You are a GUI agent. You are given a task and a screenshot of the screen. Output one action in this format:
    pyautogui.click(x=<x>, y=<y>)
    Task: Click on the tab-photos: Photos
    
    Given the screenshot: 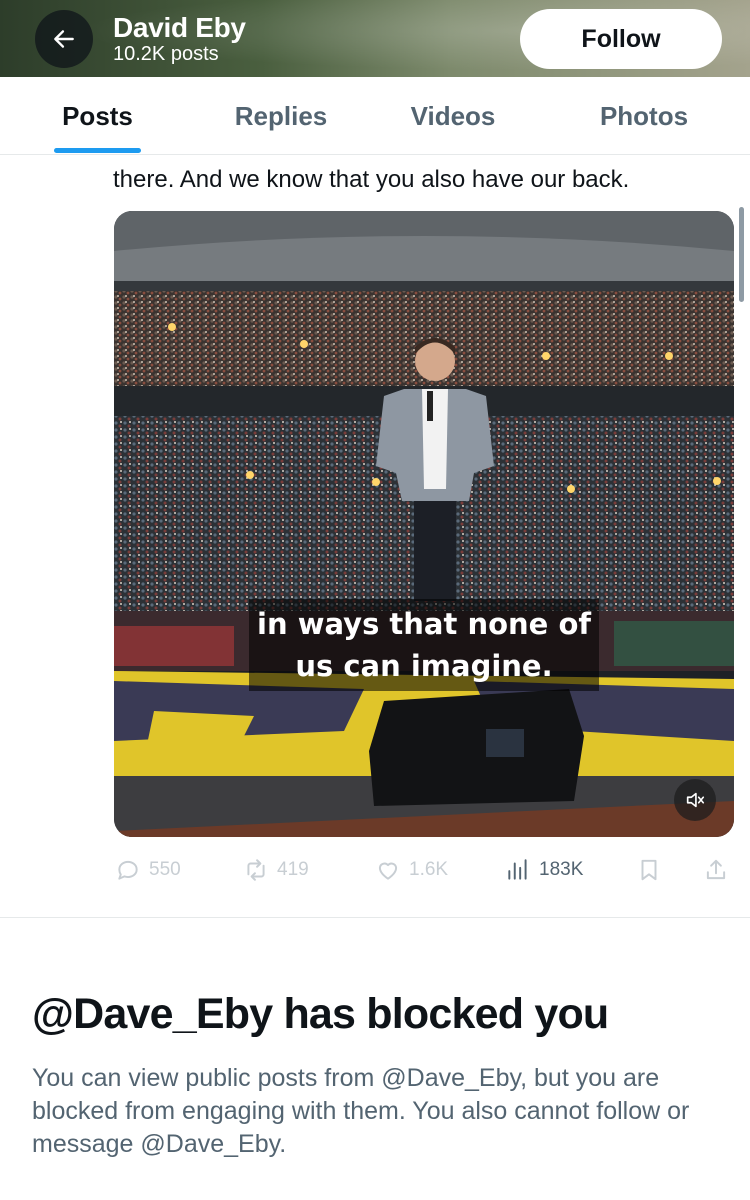 What is the action you would take?
    pyautogui.click(x=644, y=116)
    